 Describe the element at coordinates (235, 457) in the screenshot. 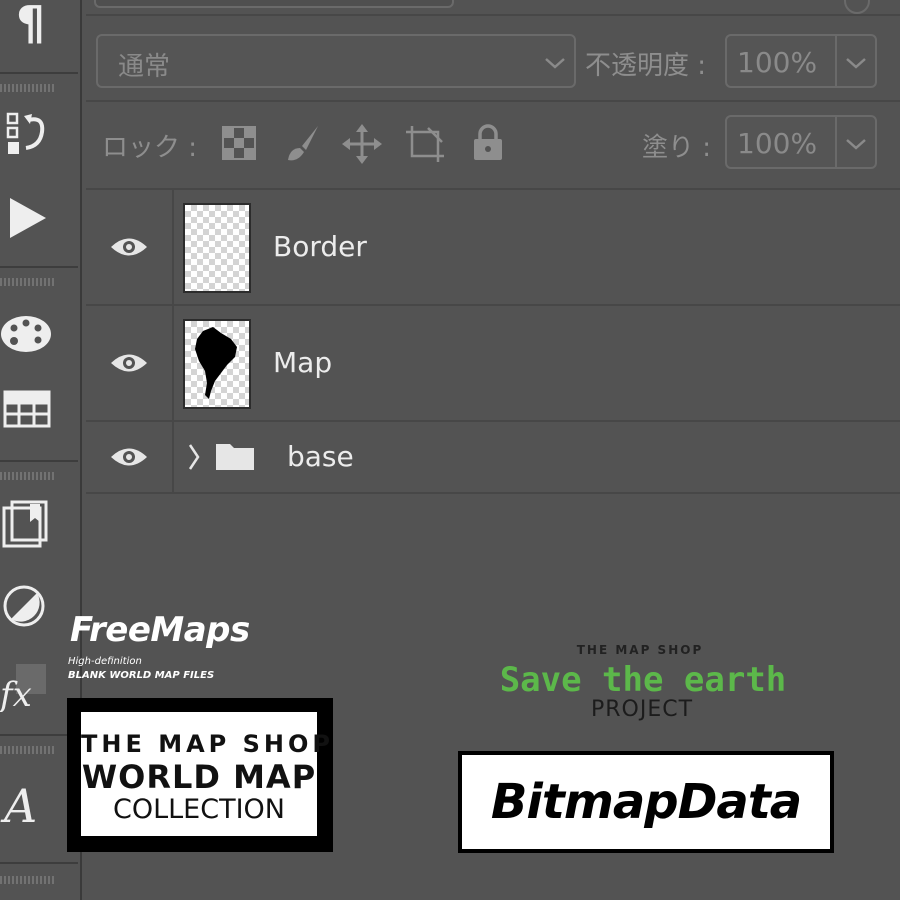

I see `folder-icon` at that location.